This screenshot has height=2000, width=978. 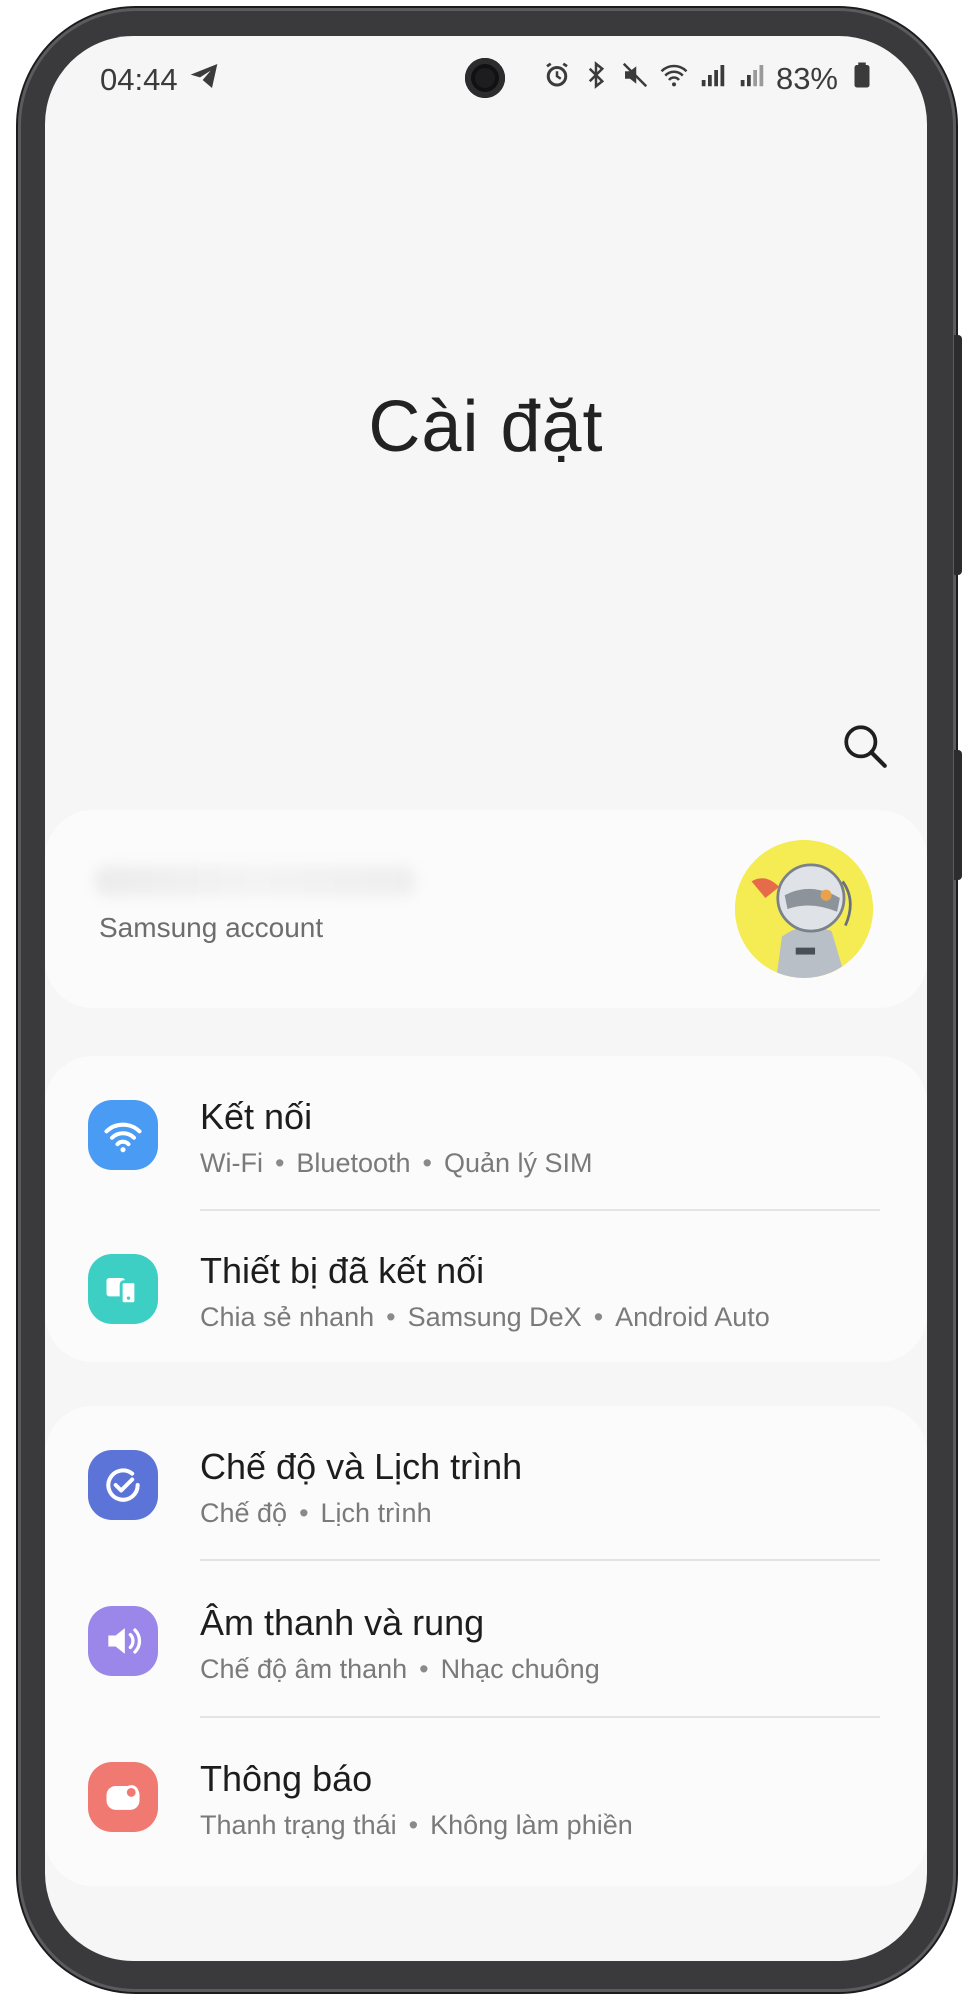 I want to click on settings-item-subtitle: Chế độ âm thanh • Nhạc chuông, so click(x=400, y=1669).